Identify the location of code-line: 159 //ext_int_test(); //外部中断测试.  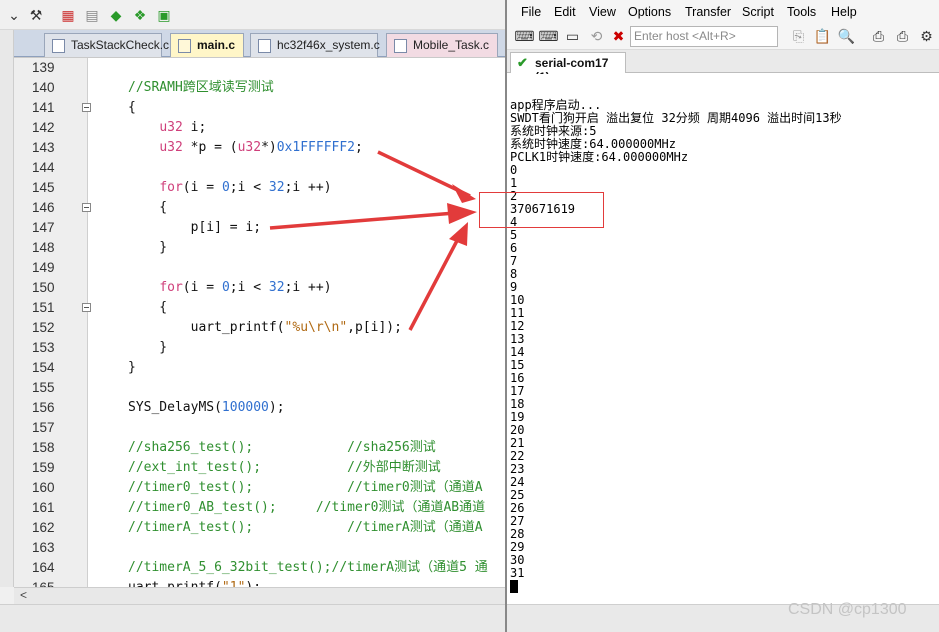
(259, 468).